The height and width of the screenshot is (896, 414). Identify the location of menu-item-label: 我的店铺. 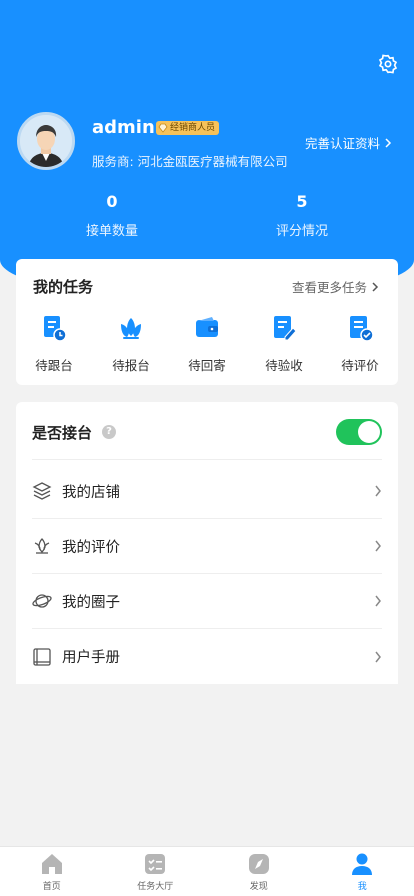
(91, 492).